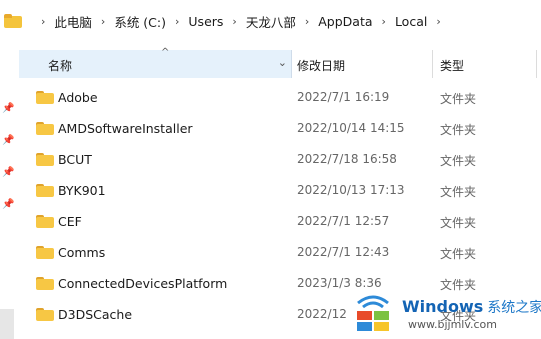 This screenshot has width=541, height=339. I want to click on column-header-row: ^ 名称 ⌄ 修改日期 类型, so click(280, 62).